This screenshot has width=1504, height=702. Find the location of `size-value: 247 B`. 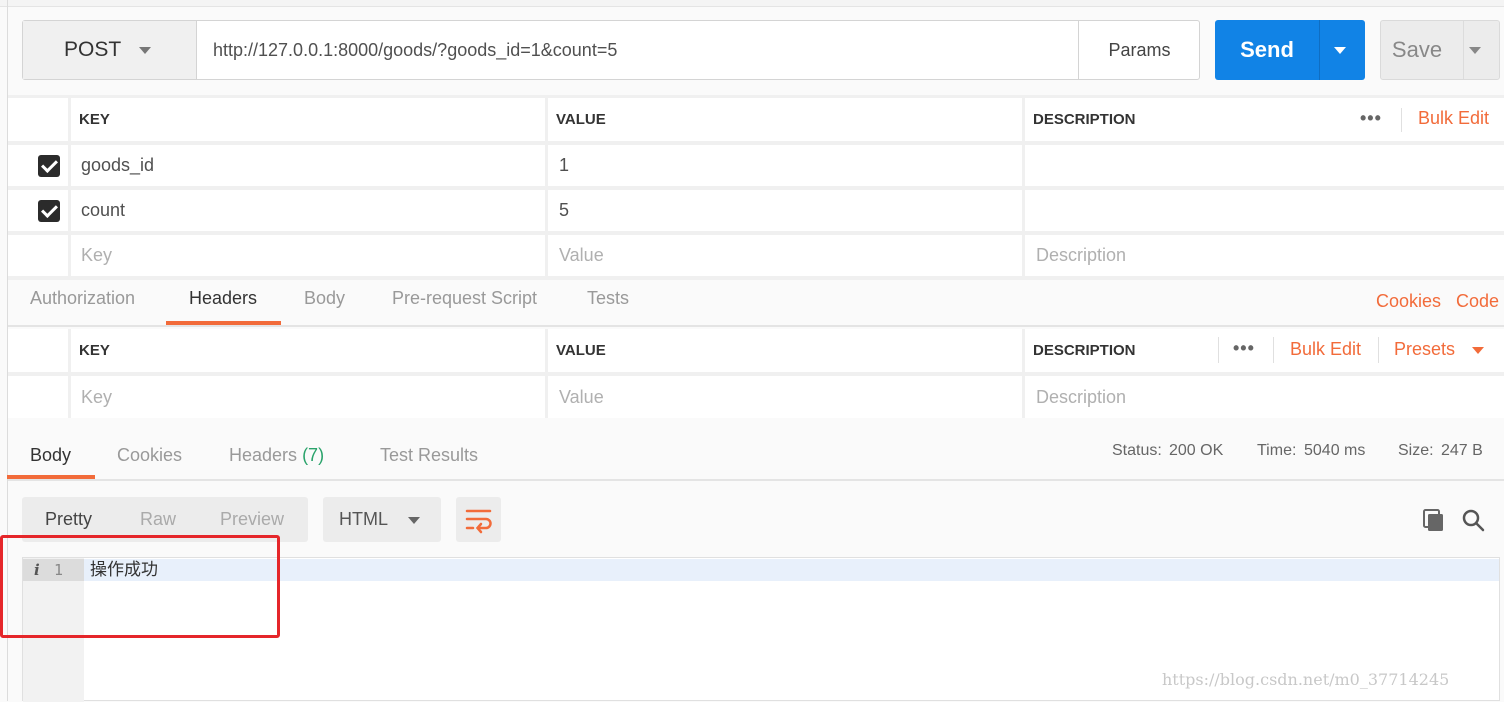

size-value: 247 B is located at coordinates (1462, 450).